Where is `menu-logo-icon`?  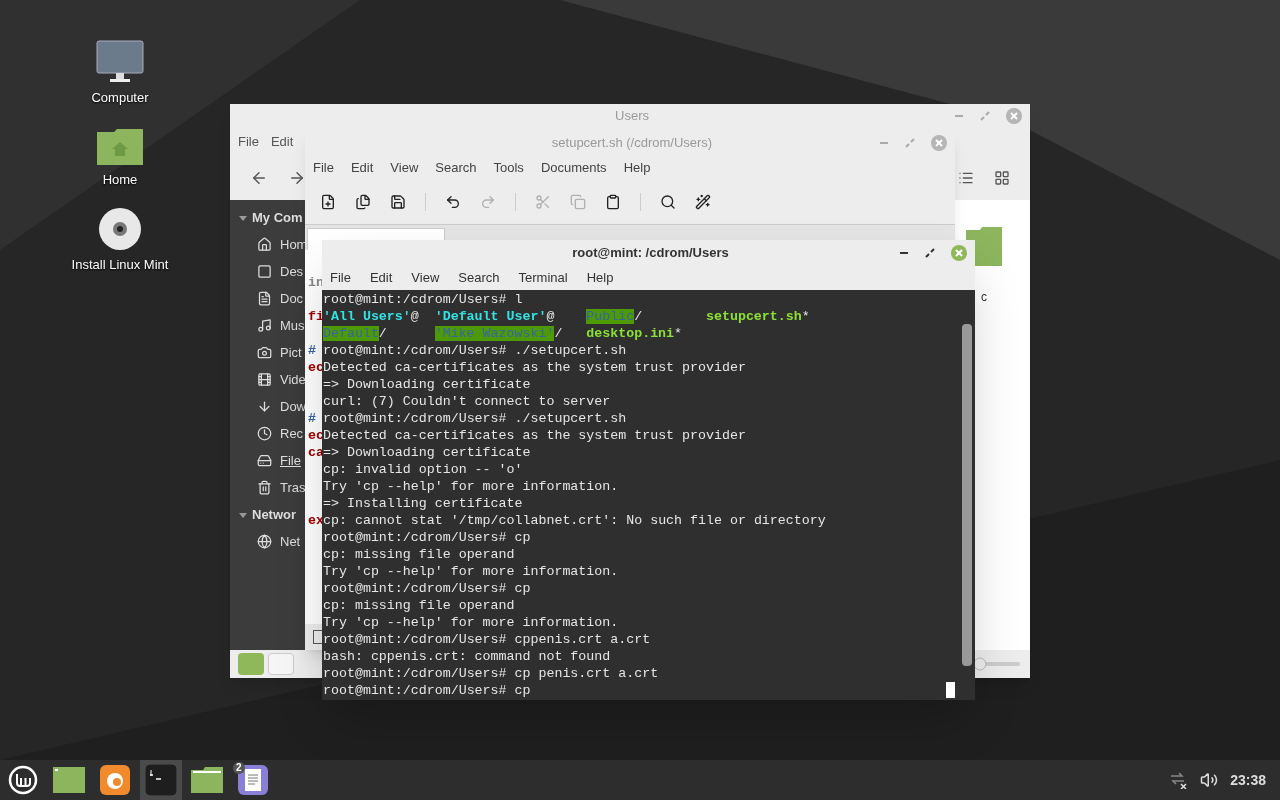 menu-logo-icon is located at coordinates (23, 780).